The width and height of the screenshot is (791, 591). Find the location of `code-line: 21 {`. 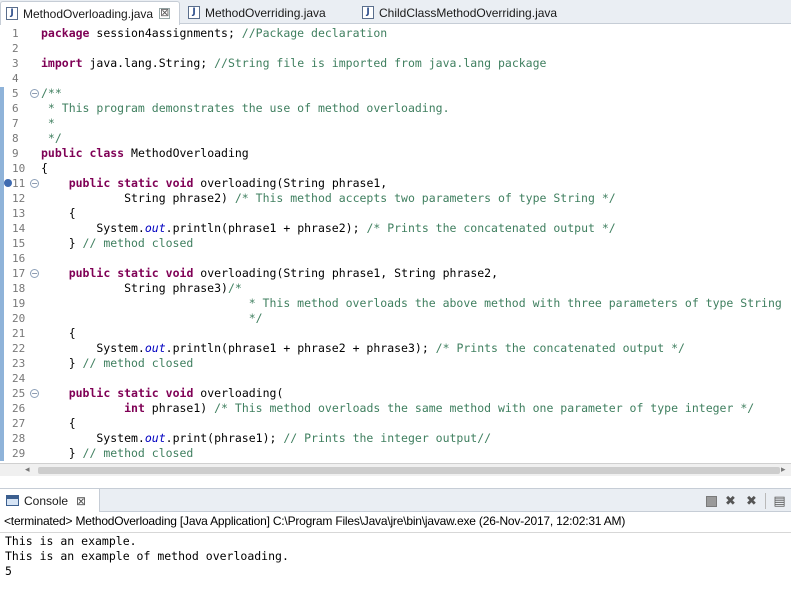

code-line: 21 { is located at coordinates (395, 333).